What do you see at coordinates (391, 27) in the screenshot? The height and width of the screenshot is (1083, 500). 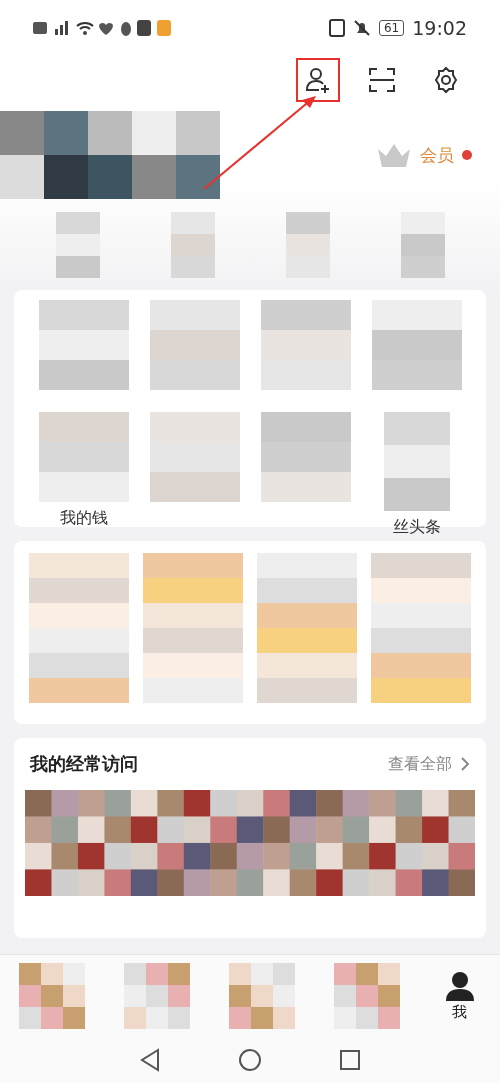 I see `battery-level: 61` at bounding box center [391, 27].